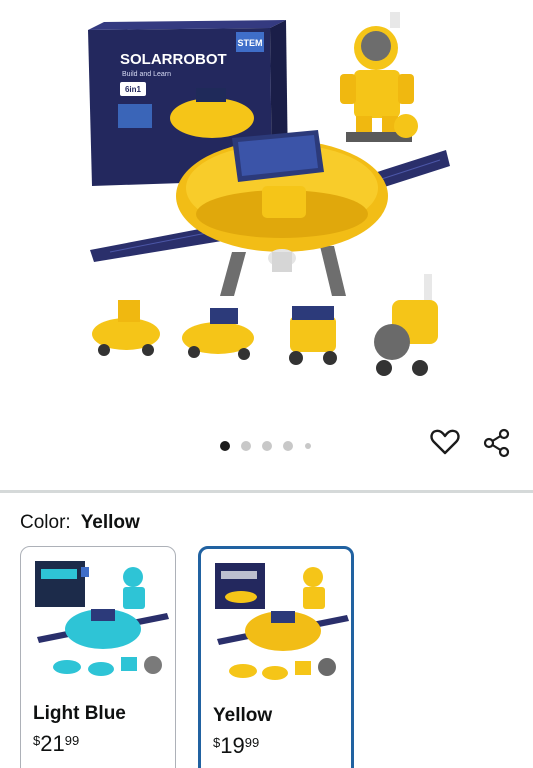  I want to click on swatch-price: $2199, so click(56, 744).